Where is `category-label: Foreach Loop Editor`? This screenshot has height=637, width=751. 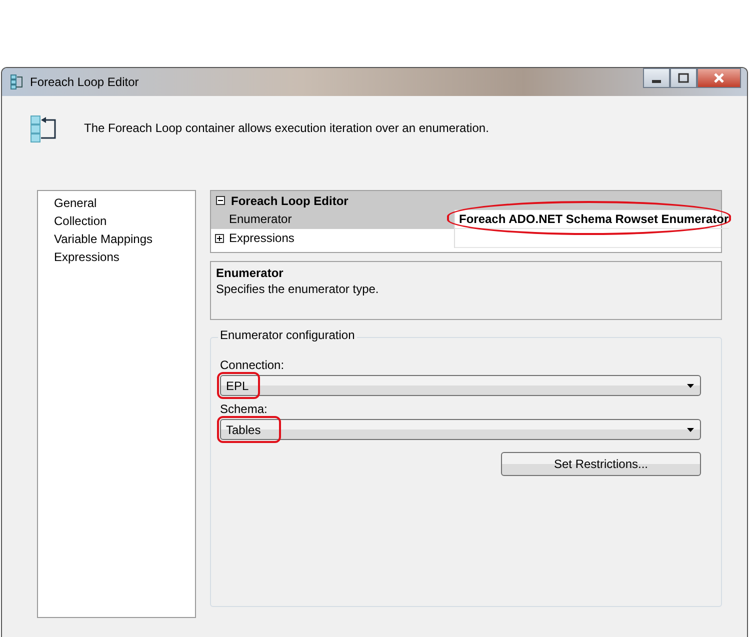
category-label: Foreach Loop Editor is located at coordinates (289, 201).